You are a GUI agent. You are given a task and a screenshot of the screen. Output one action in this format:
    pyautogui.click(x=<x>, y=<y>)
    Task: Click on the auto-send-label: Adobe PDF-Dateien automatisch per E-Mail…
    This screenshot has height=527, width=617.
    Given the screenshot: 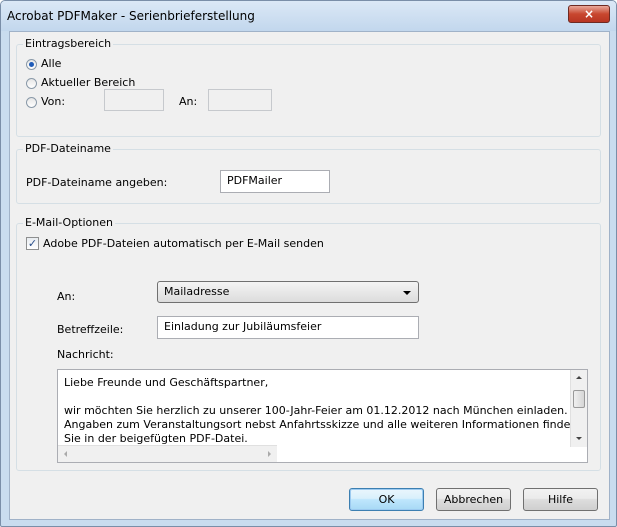 What is the action you would take?
    pyautogui.click(x=183, y=243)
    